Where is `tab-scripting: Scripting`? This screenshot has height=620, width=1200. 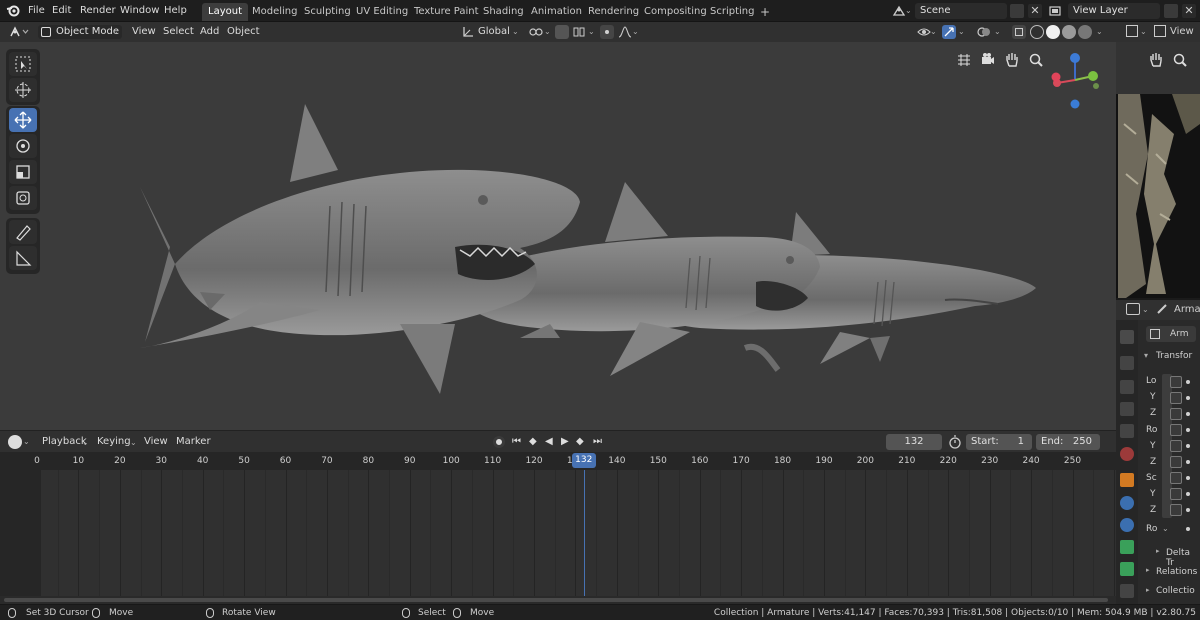
tab-scripting: Scripting is located at coordinates (732, 12).